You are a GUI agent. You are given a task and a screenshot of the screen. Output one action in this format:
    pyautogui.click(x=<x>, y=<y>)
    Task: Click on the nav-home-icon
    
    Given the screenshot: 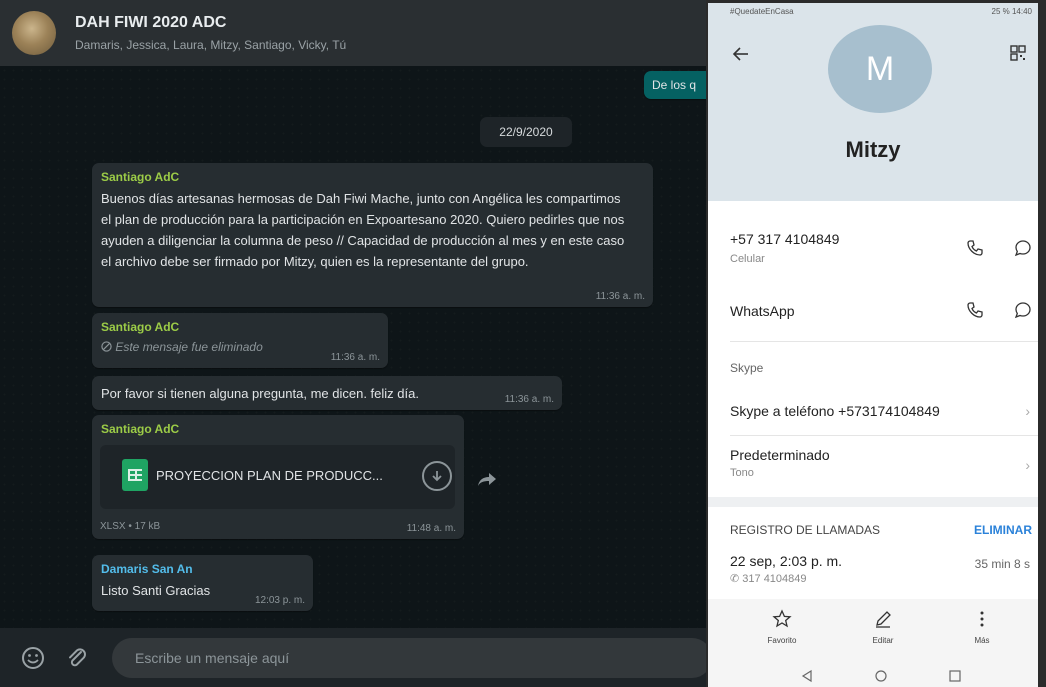 What is the action you would take?
    pyautogui.click(x=881, y=676)
    